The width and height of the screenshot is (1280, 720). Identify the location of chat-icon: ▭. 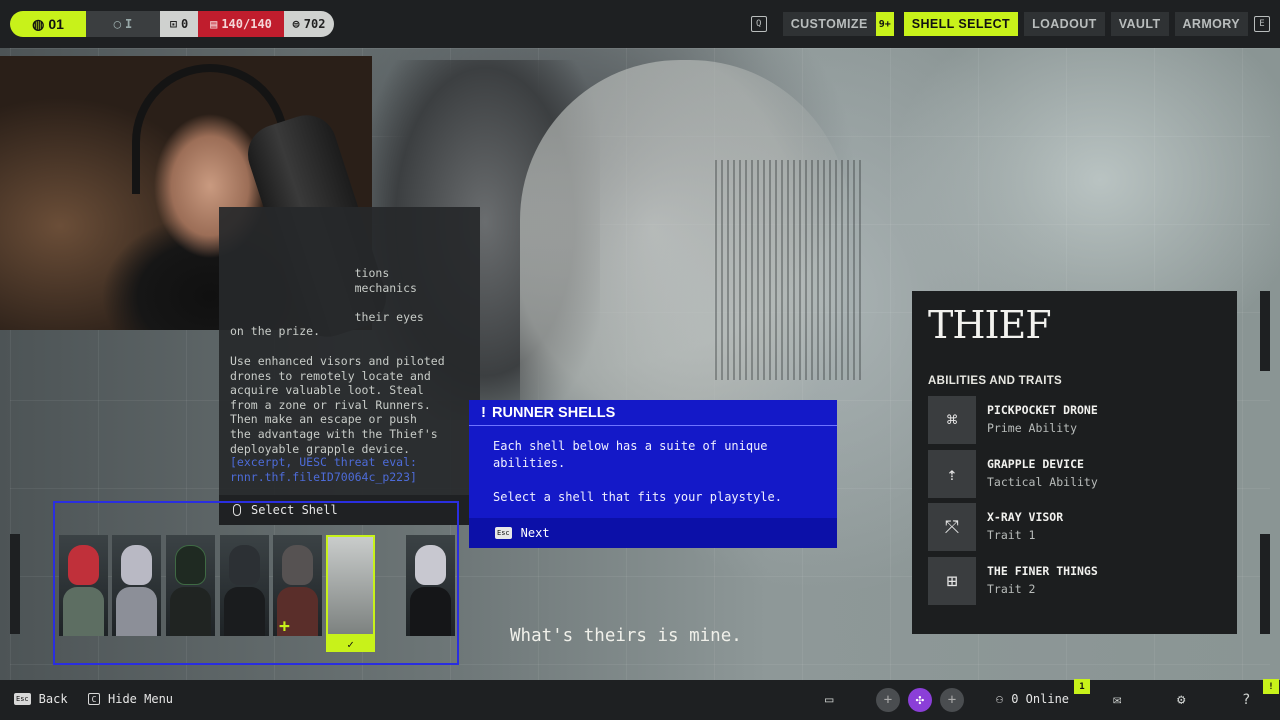
(829, 700).